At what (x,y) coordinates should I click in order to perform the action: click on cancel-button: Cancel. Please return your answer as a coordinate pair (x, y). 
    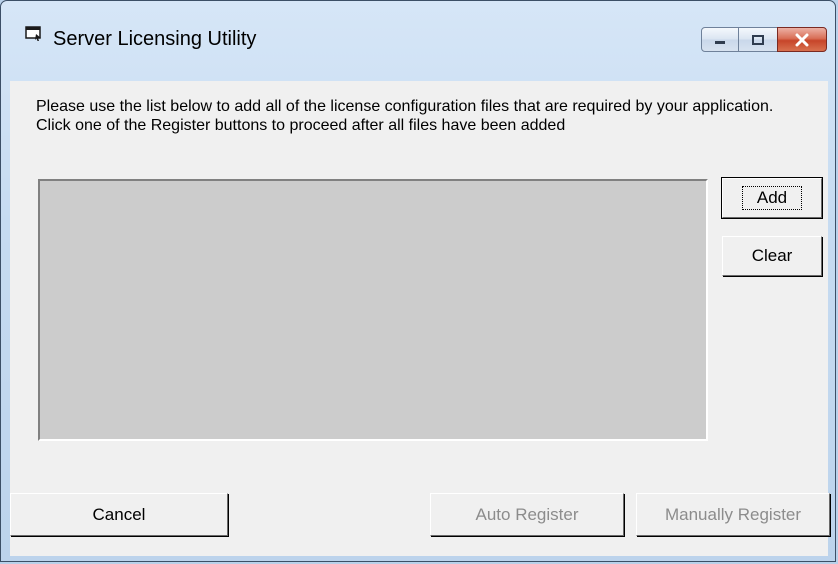
    Looking at the image, I should click on (119, 514).